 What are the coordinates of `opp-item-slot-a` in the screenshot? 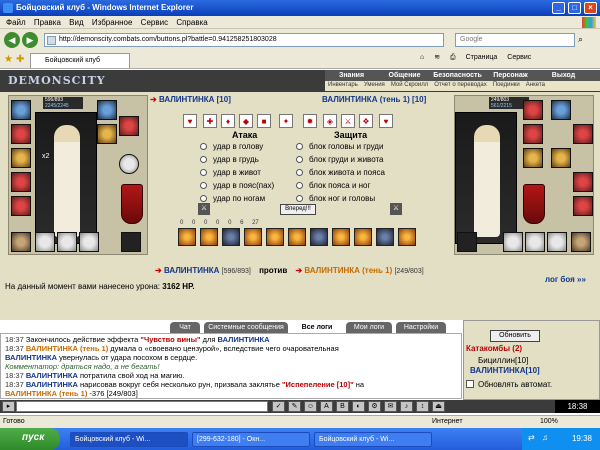 It's located at (513, 242).